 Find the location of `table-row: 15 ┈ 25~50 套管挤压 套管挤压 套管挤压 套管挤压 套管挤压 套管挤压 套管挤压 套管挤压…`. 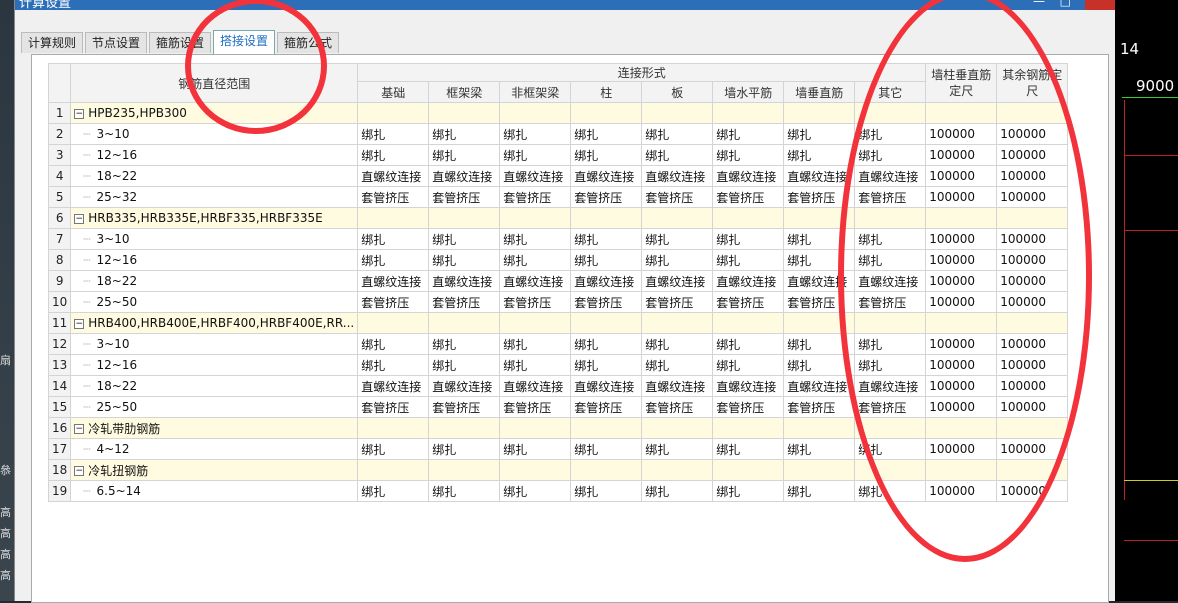

table-row: 15 ┈ 25~50 套管挤压 套管挤压 套管挤压 套管挤压 套管挤压 套管挤压 套管挤压 套管挤压… is located at coordinates (558, 407).